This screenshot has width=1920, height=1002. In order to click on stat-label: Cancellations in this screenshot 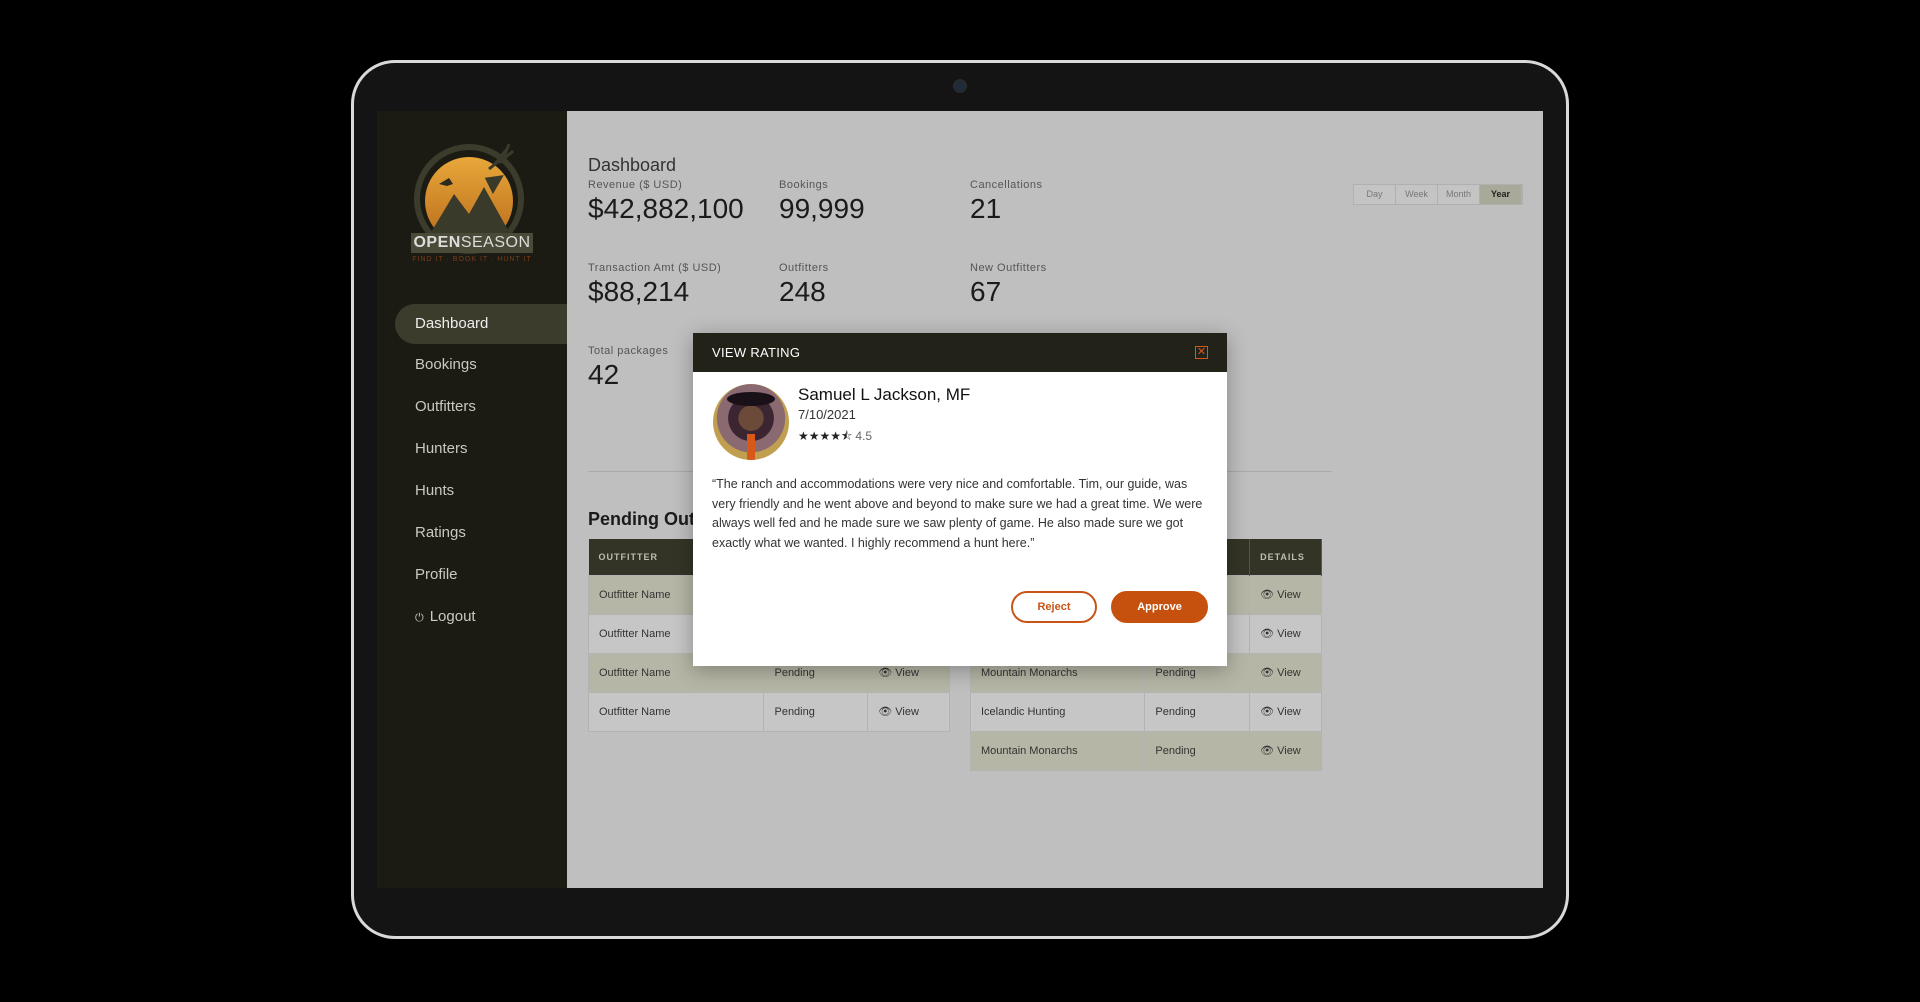, I will do `click(1006, 185)`.